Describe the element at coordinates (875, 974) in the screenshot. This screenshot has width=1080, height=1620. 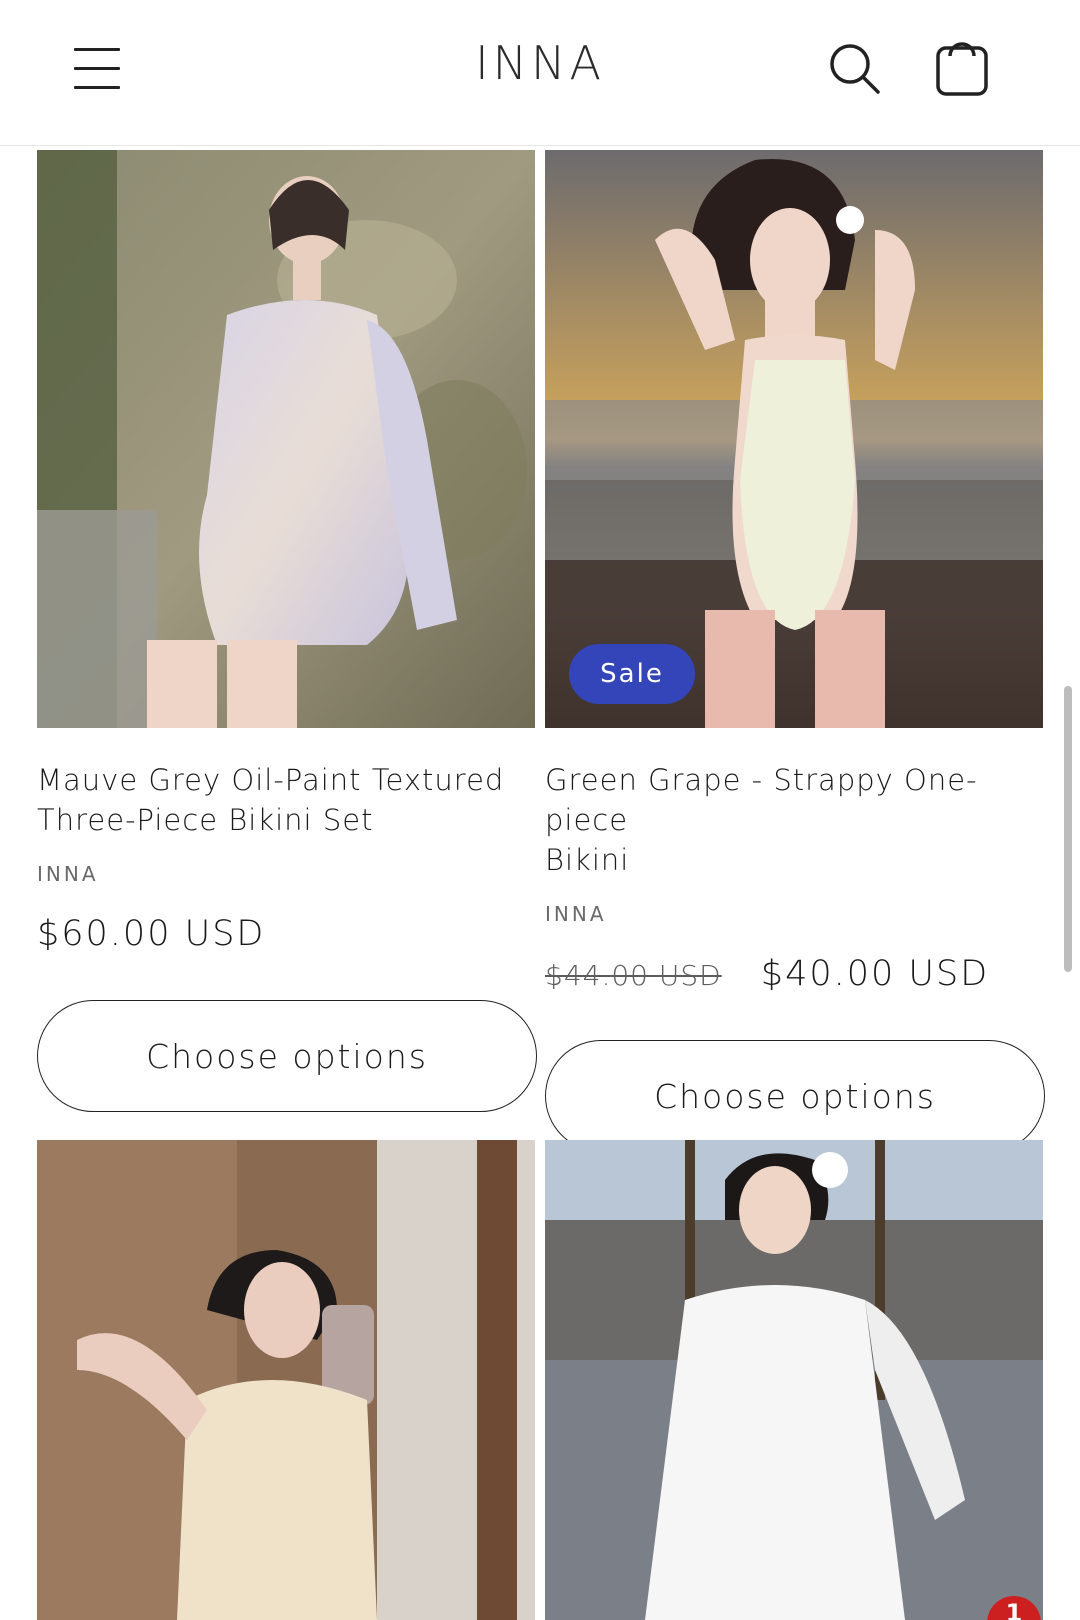
I see `price-current: $40.00 USD` at that location.